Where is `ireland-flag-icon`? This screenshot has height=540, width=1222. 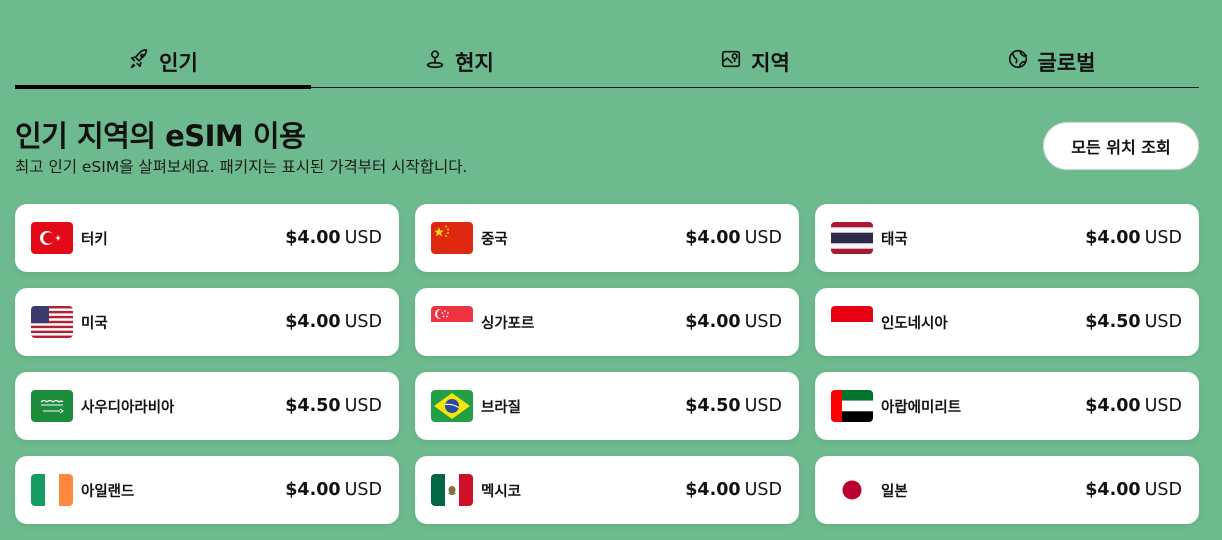 ireland-flag-icon is located at coordinates (52, 490).